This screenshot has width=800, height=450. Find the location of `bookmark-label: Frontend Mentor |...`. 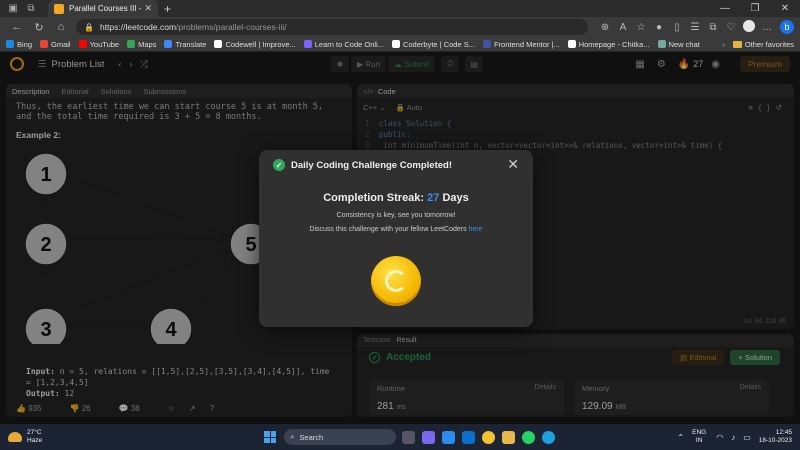

bookmark-label: Frontend Mentor |... is located at coordinates (526, 44).